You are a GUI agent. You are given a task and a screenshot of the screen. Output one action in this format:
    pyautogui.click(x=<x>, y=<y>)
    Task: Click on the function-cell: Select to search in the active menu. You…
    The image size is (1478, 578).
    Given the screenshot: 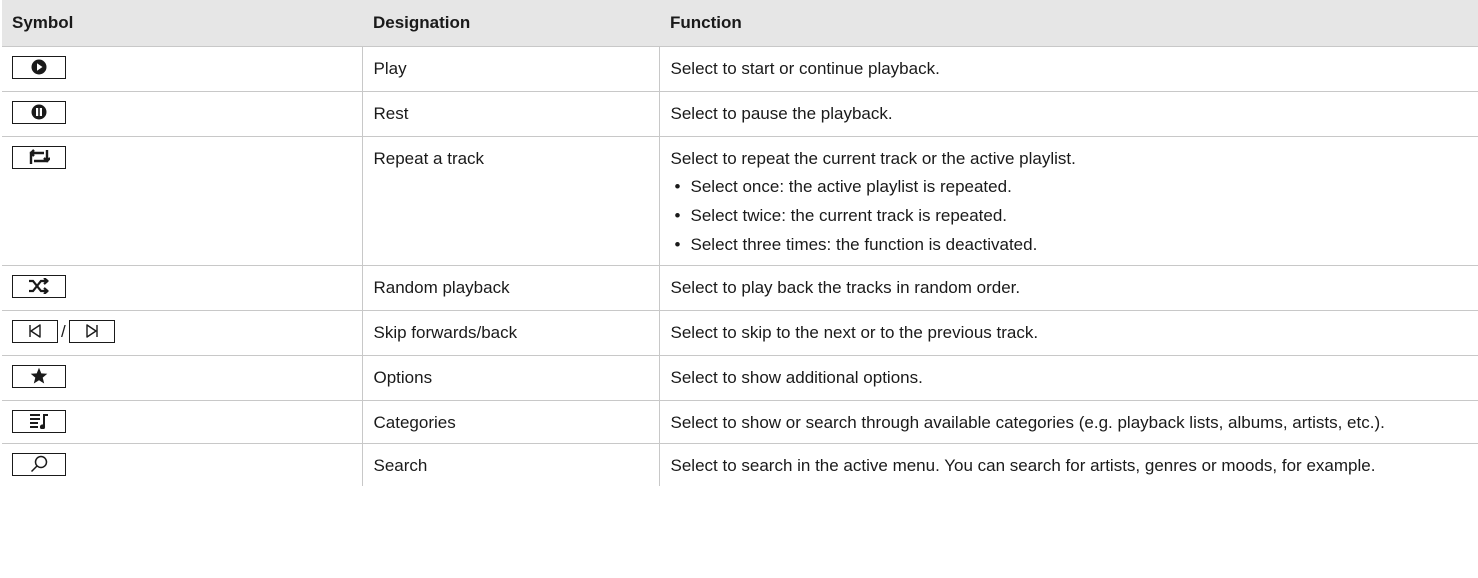 What is the action you would take?
    pyautogui.click(x=1068, y=464)
    